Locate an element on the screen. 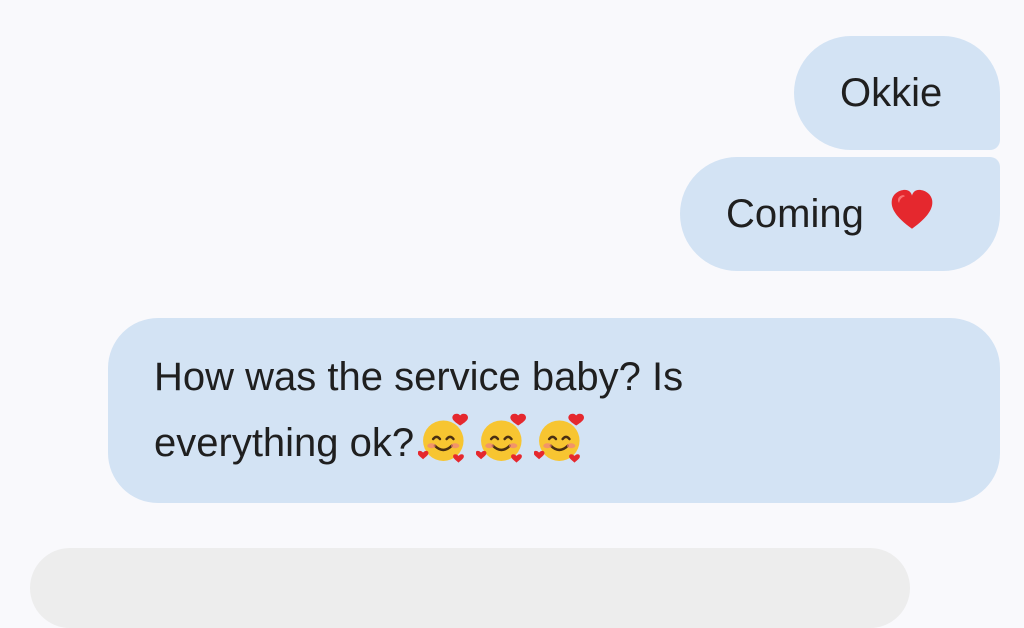  message-text: everything ok? is located at coordinates (284, 443).